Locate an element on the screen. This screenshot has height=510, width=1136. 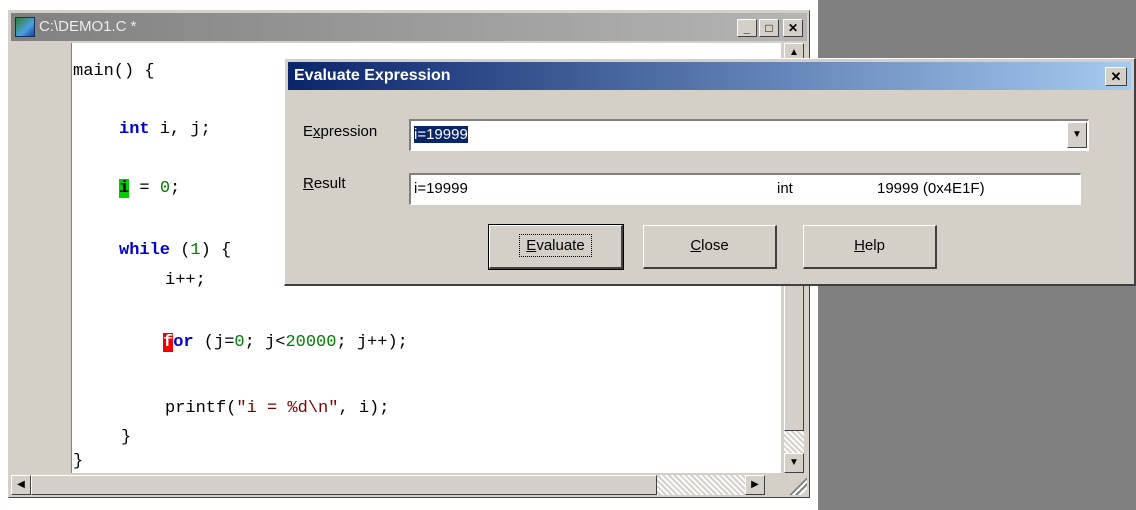
dialog-titlebar: Evaluate Expression ✕ is located at coordinates (709, 76).